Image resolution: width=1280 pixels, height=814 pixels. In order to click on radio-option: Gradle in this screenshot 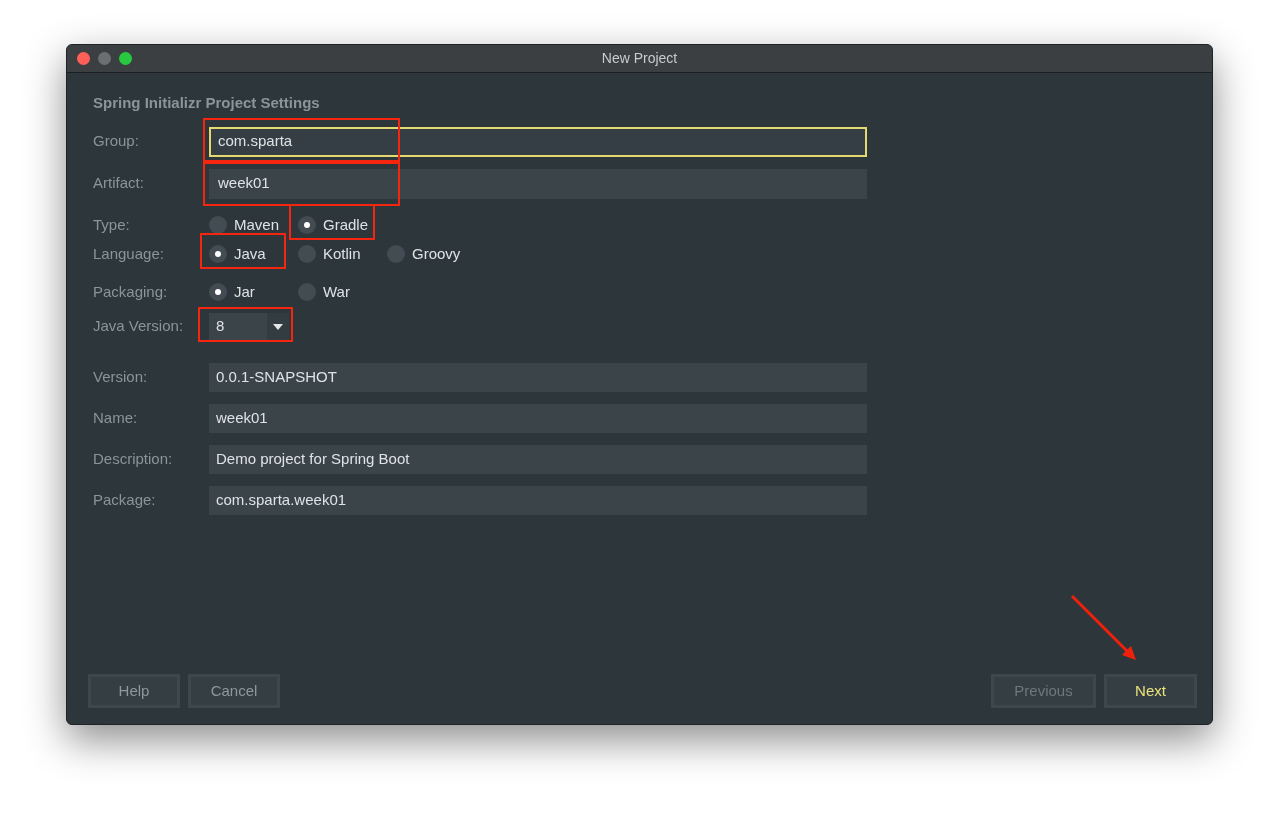, I will do `click(342, 225)`.